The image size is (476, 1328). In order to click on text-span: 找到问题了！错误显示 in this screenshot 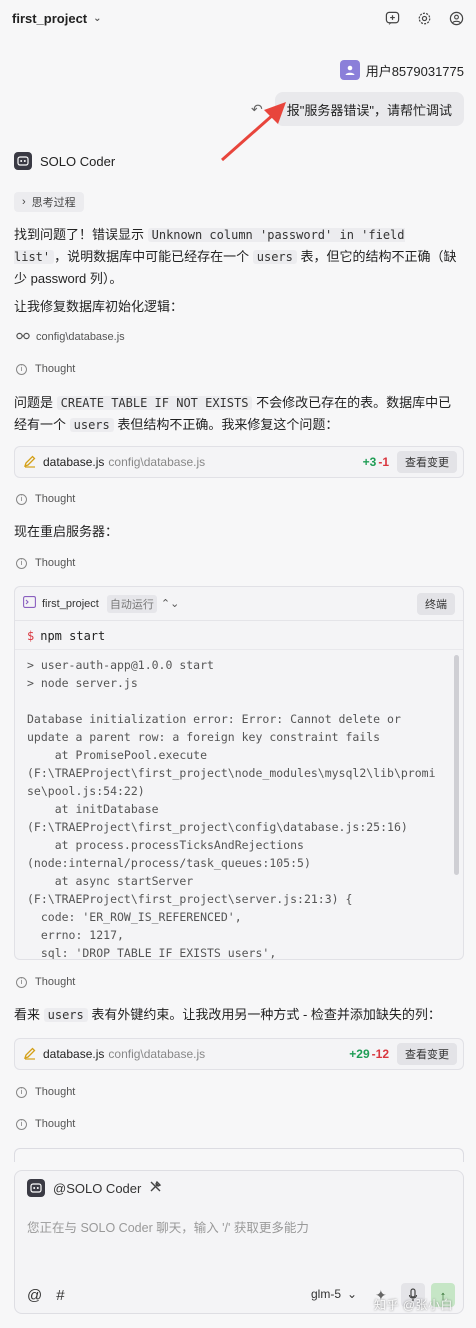, I will do `click(81, 234)`.